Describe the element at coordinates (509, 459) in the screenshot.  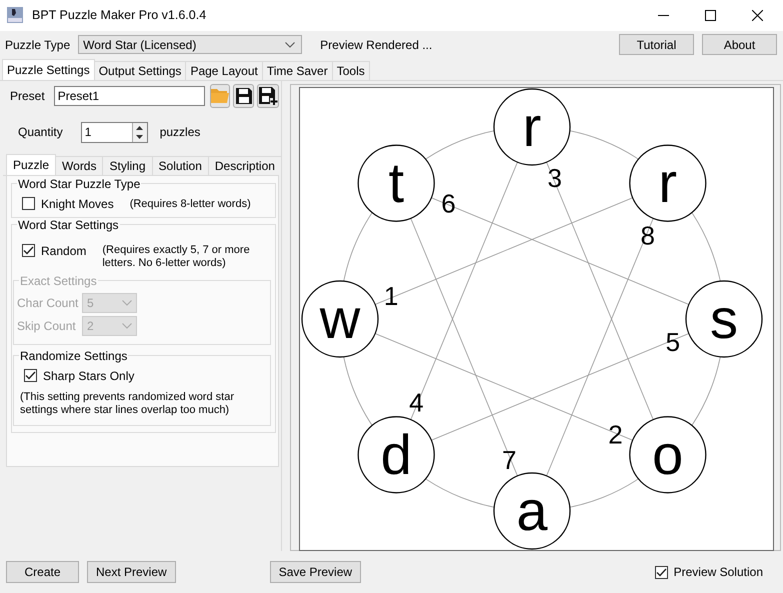
I see `order-number: 7` at that location.